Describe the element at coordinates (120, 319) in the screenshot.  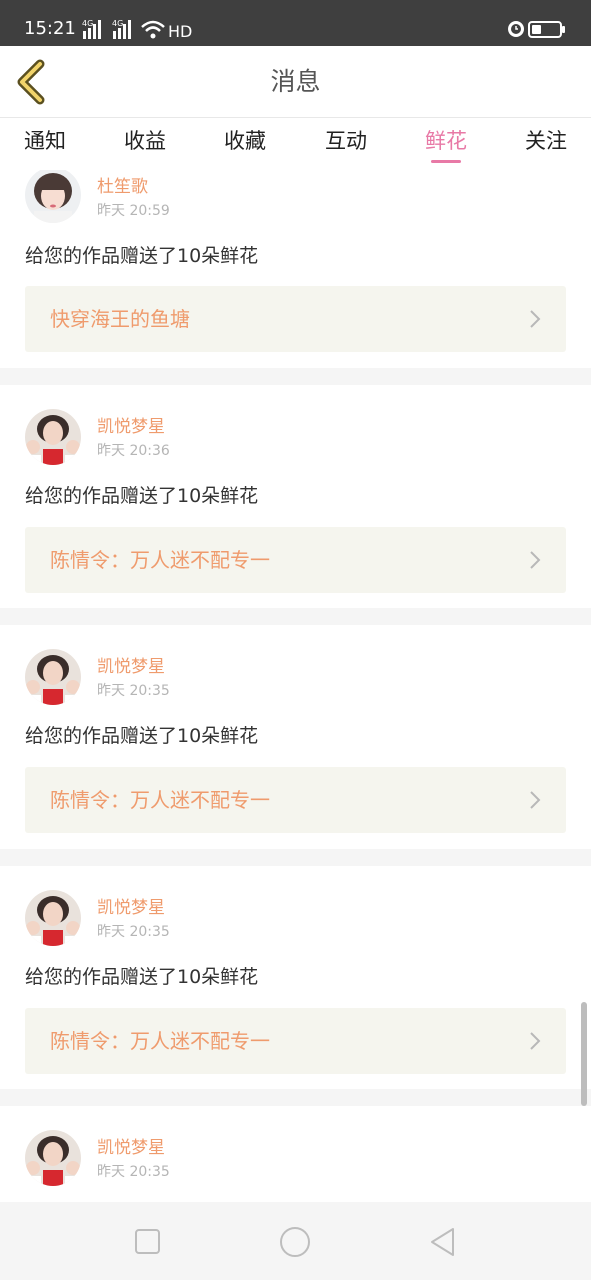
I see `work-title: 快穿海王的鱼塘` at that location.